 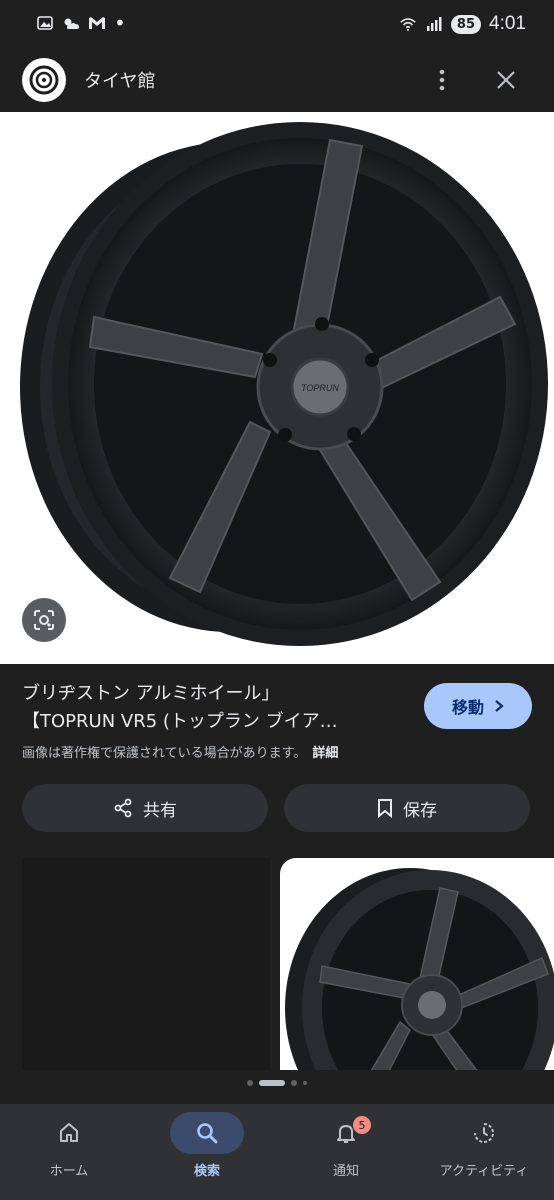 What do you see at coordinates (71, 23) in the screenshot?
I see `weather-icon` at bounding box center [71, 23].